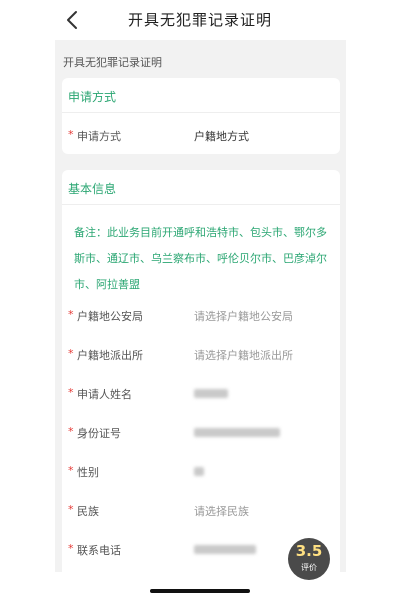 This screenshot has width=400, height=600. Describe the element at coordinates (211, 393) in the screenshot. I see `applicant-name-value-redacted` at that location.